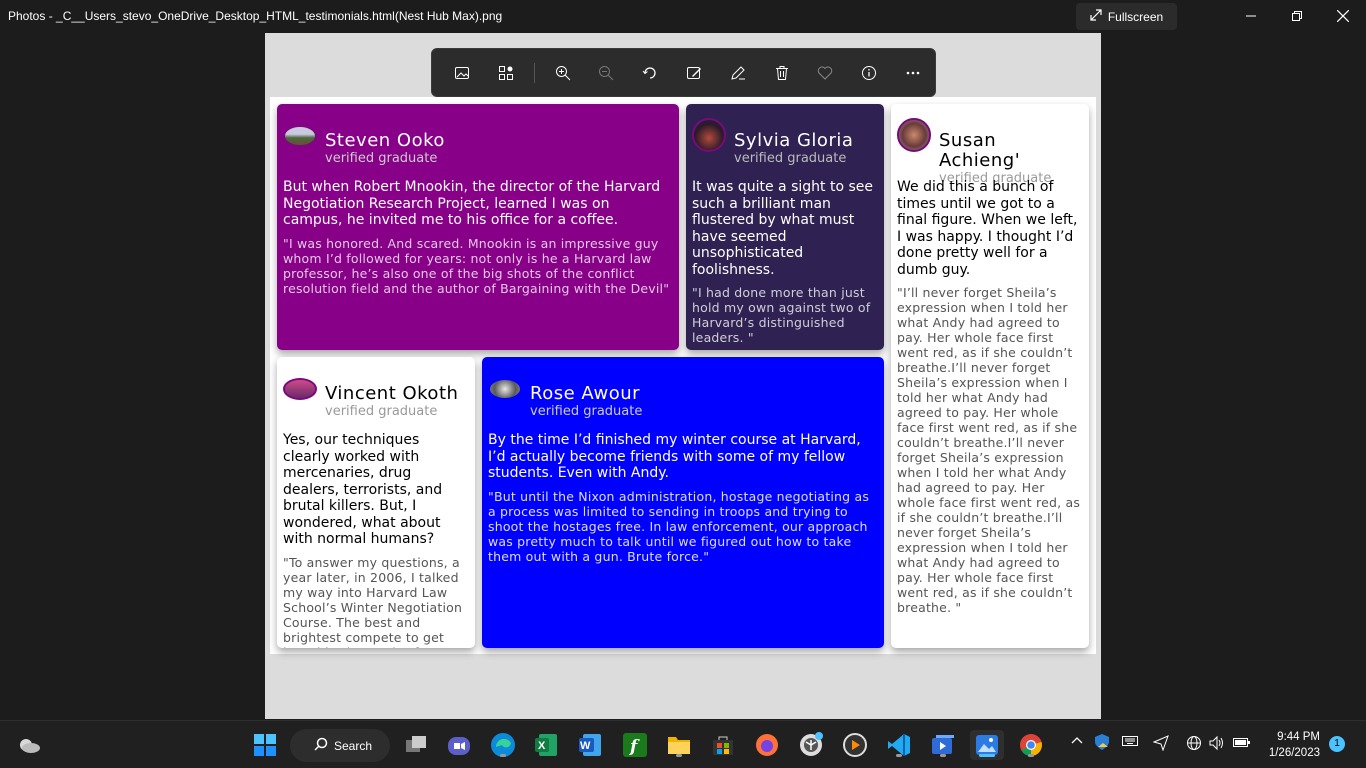 Image resolution: width=1366 pixels, height=768 pixels. Describe the element at coordinates (635, 745) in the screenshot. I see `formula-app-icon: f` at that location.